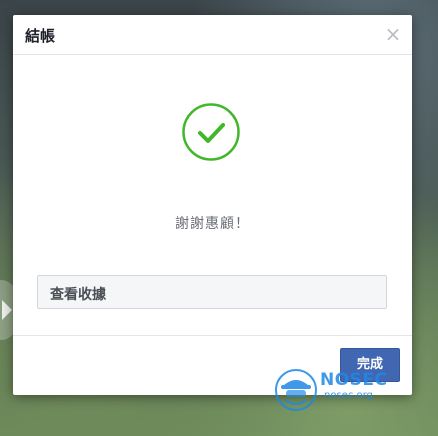  I want to click on watermark-logo-icon, so click(296, 390).